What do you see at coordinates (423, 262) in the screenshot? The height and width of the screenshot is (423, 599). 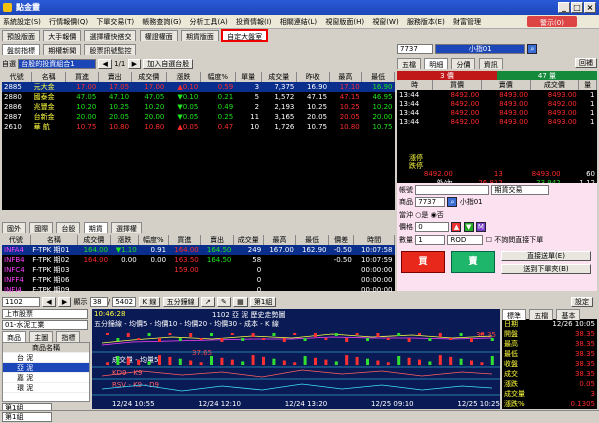 I see `buy-button: 買` at bounding box center [423, 262].